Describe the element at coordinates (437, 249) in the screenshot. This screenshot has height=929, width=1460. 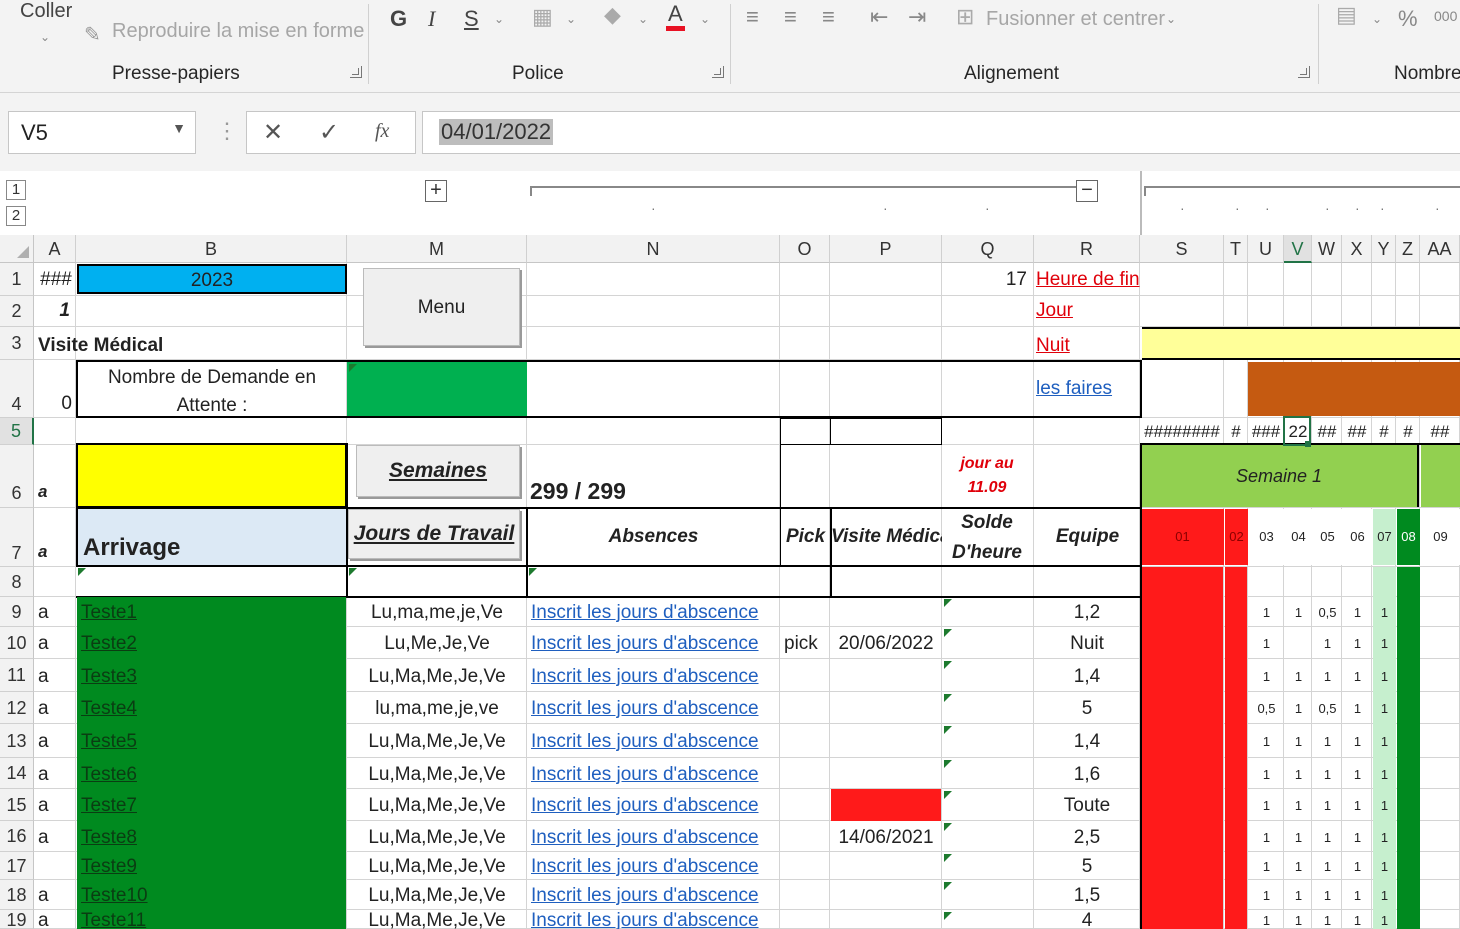
I see `column-header-m: M` at that location.